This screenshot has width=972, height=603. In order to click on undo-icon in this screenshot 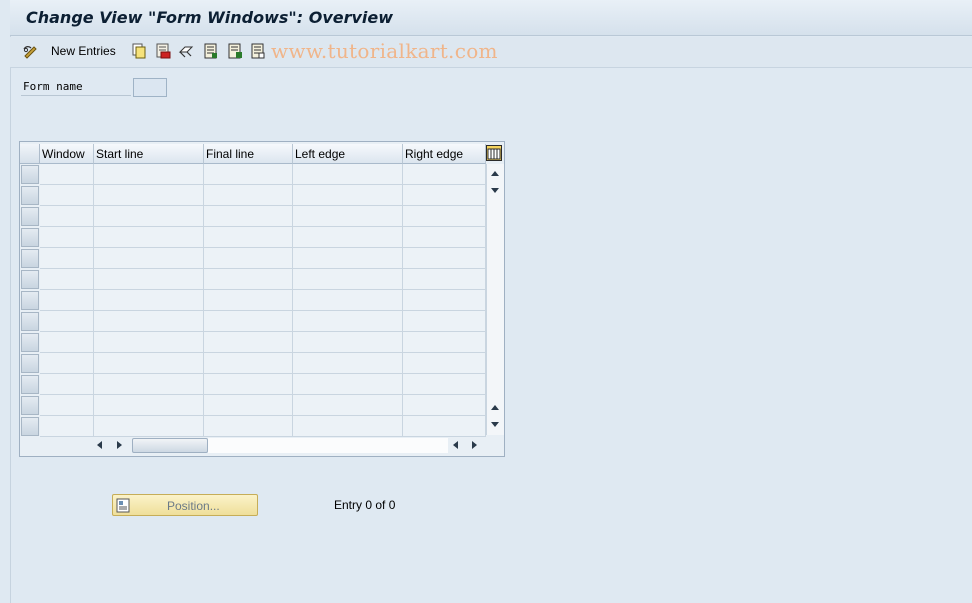, I will do `click(186, 51)`.